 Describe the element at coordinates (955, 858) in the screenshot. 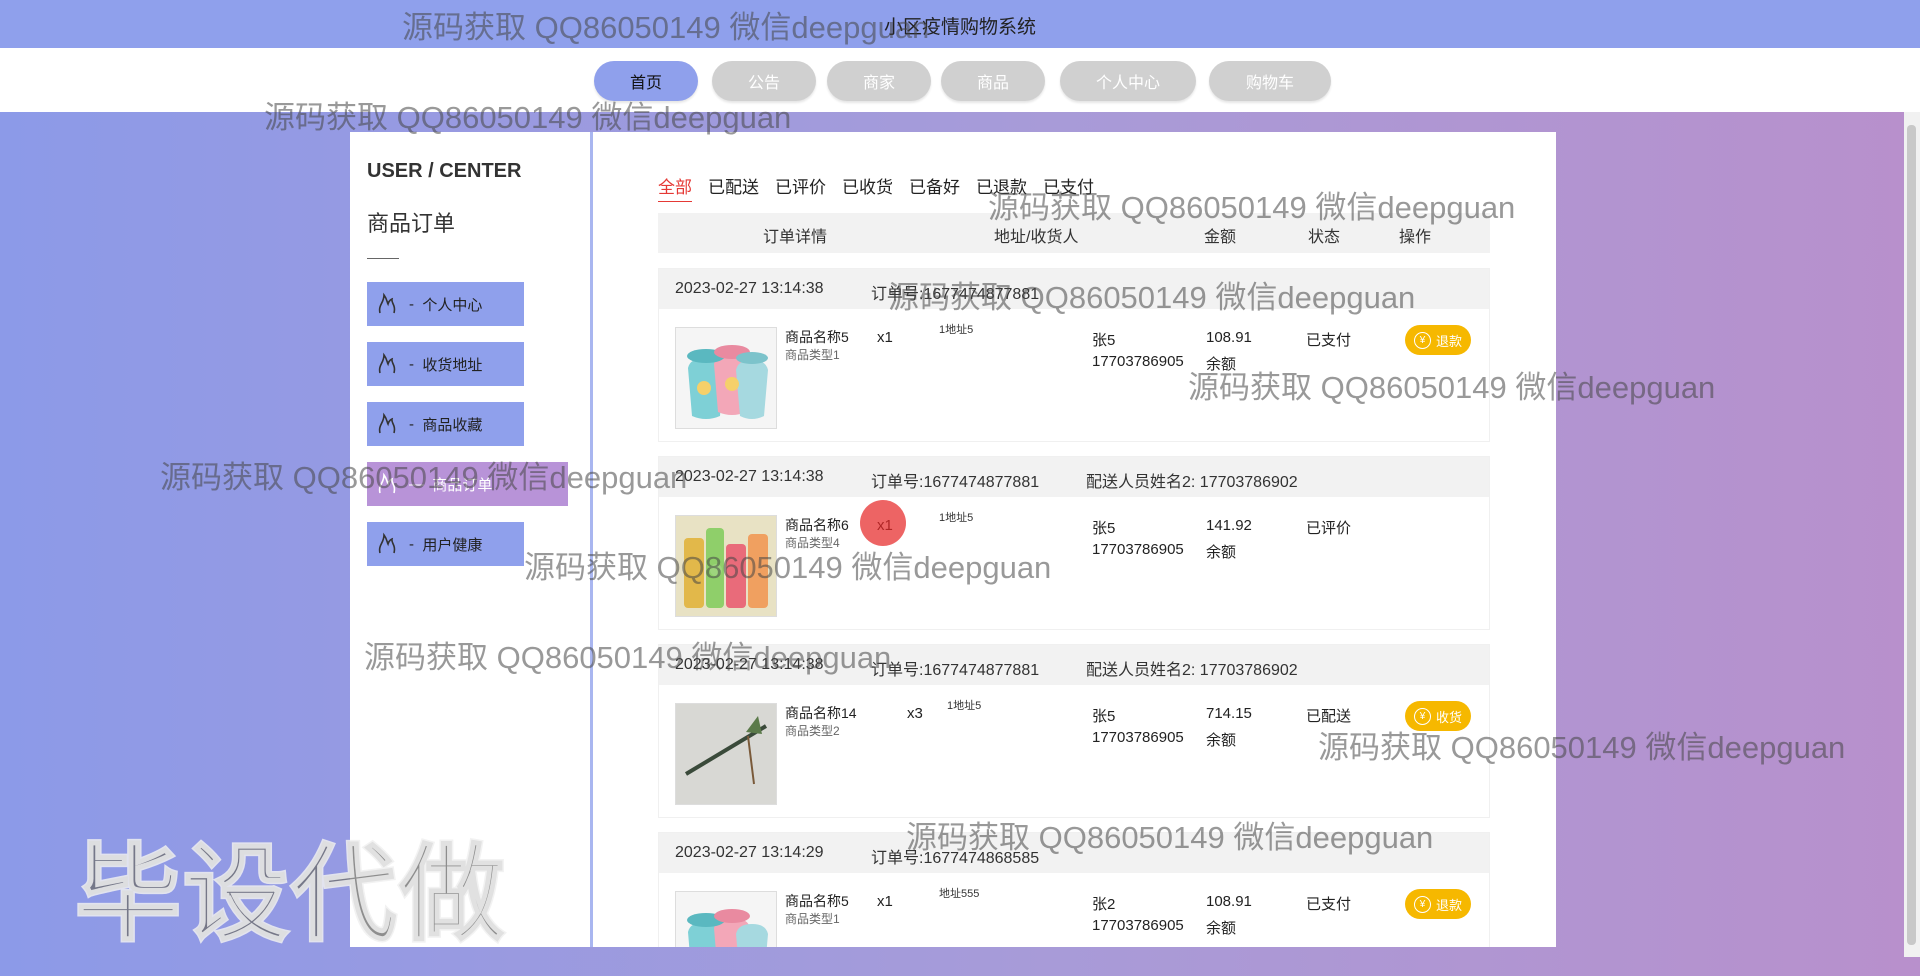

I see `order-number: 订单号:1677474868585` at that location.